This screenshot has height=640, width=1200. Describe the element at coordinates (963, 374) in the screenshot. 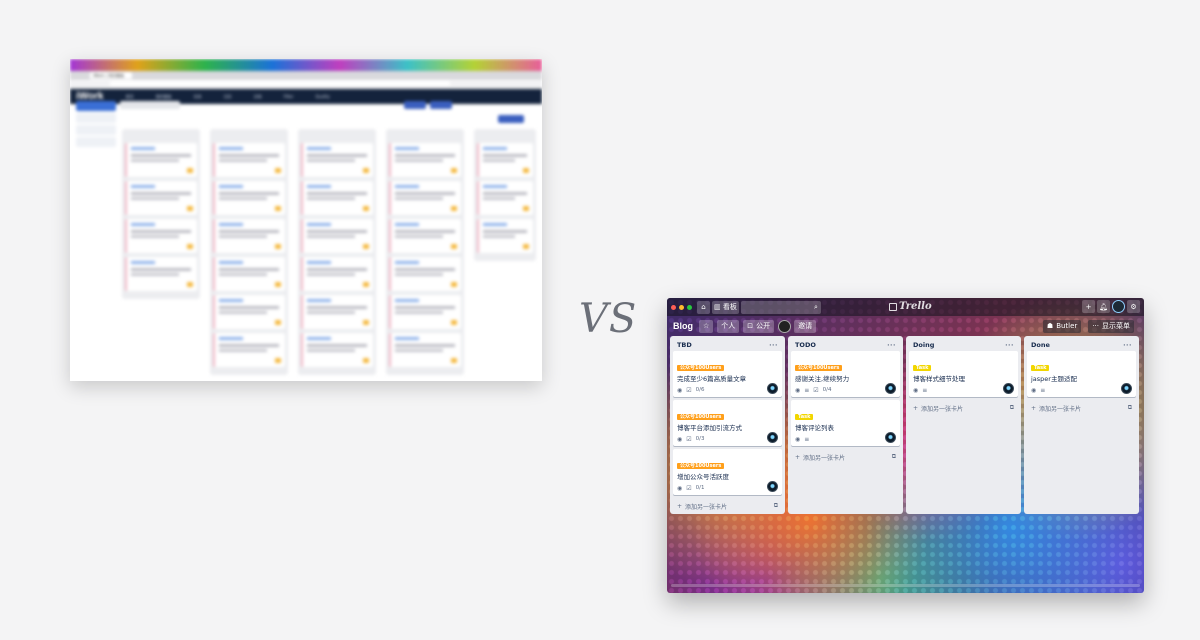

I see `card: Task 博客样式细节处理 ◉ ≡` at that location.